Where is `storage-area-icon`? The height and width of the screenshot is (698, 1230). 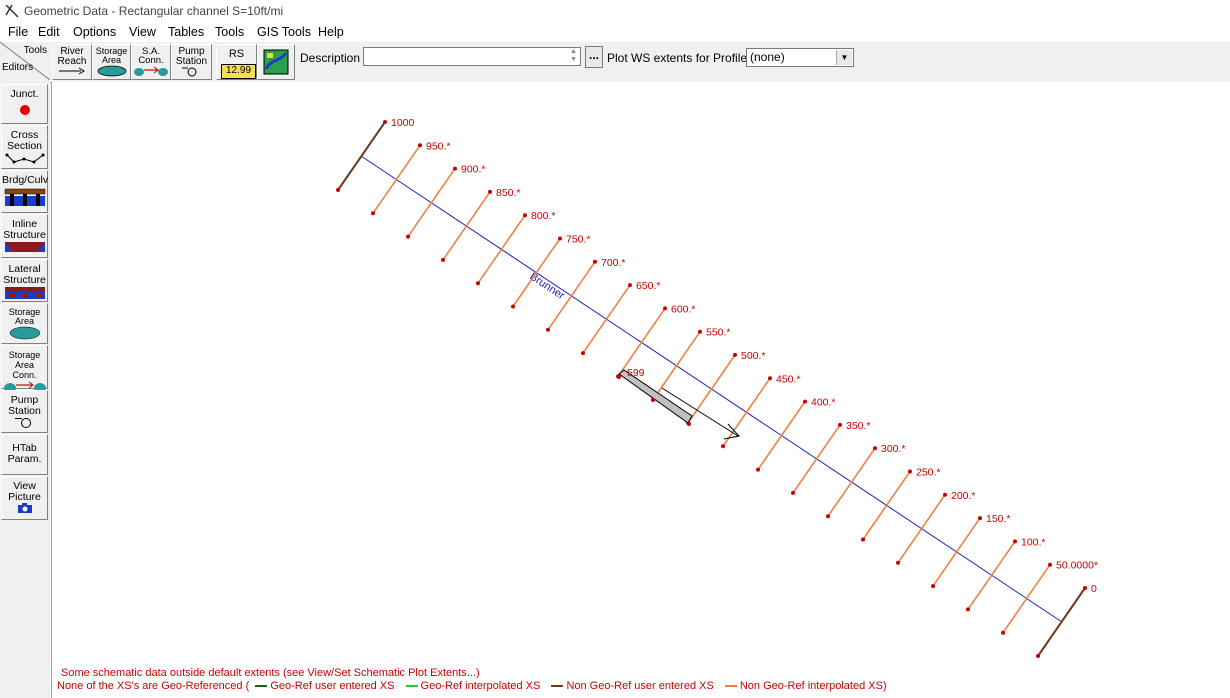
storage-area-icon is located at coordinates (111, 71).